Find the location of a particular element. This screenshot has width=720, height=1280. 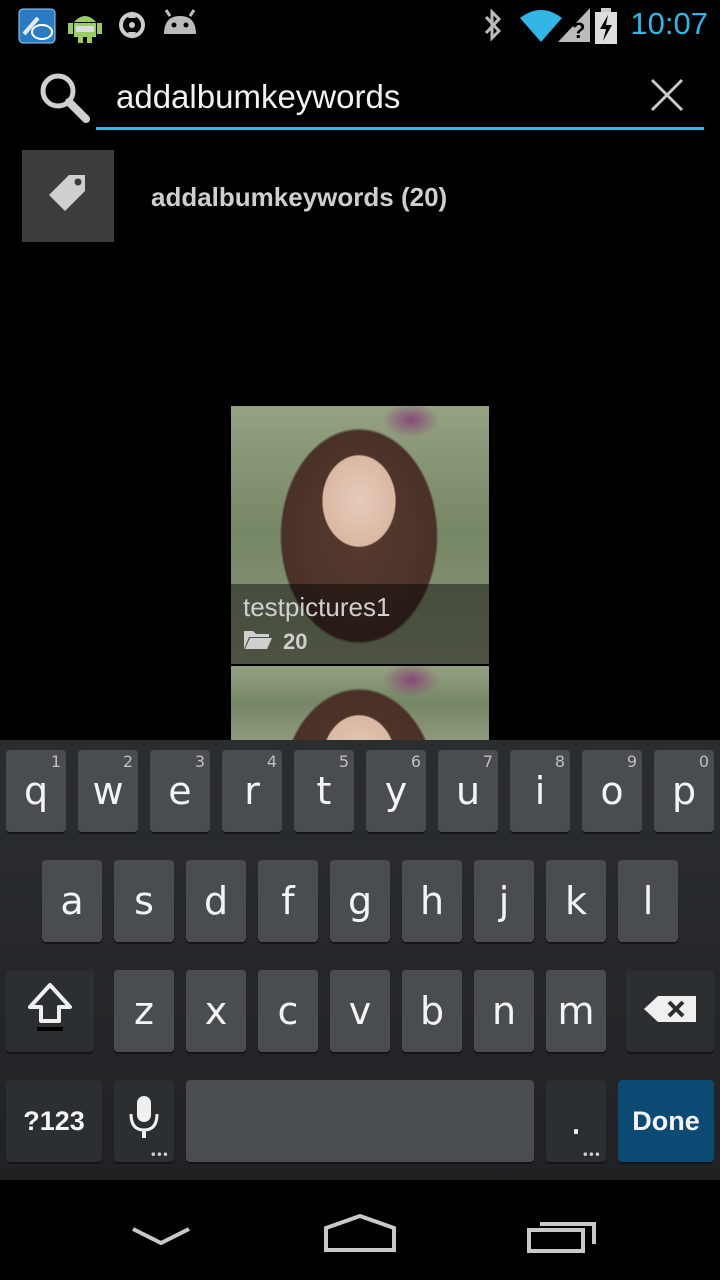

search-suggestion: addalbumkeywords (20) is located at coordinates (360, 196).